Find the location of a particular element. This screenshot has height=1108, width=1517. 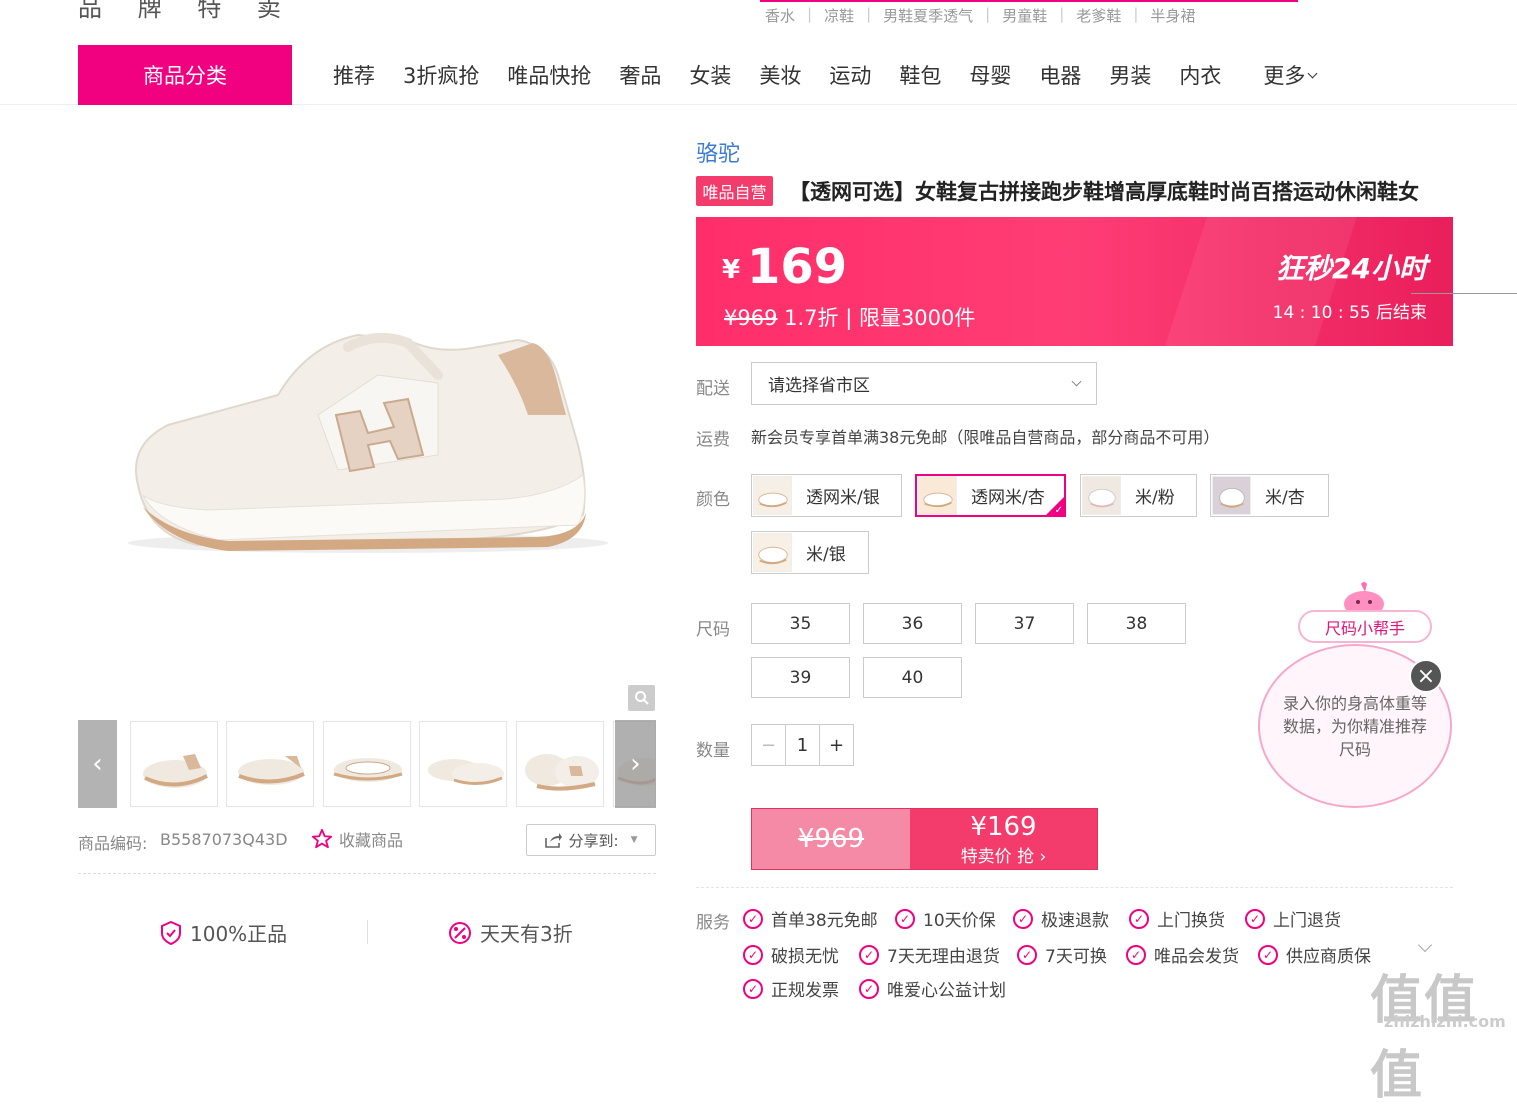

thumb-prev-button: ‹ is located at coordinates (97, 764).